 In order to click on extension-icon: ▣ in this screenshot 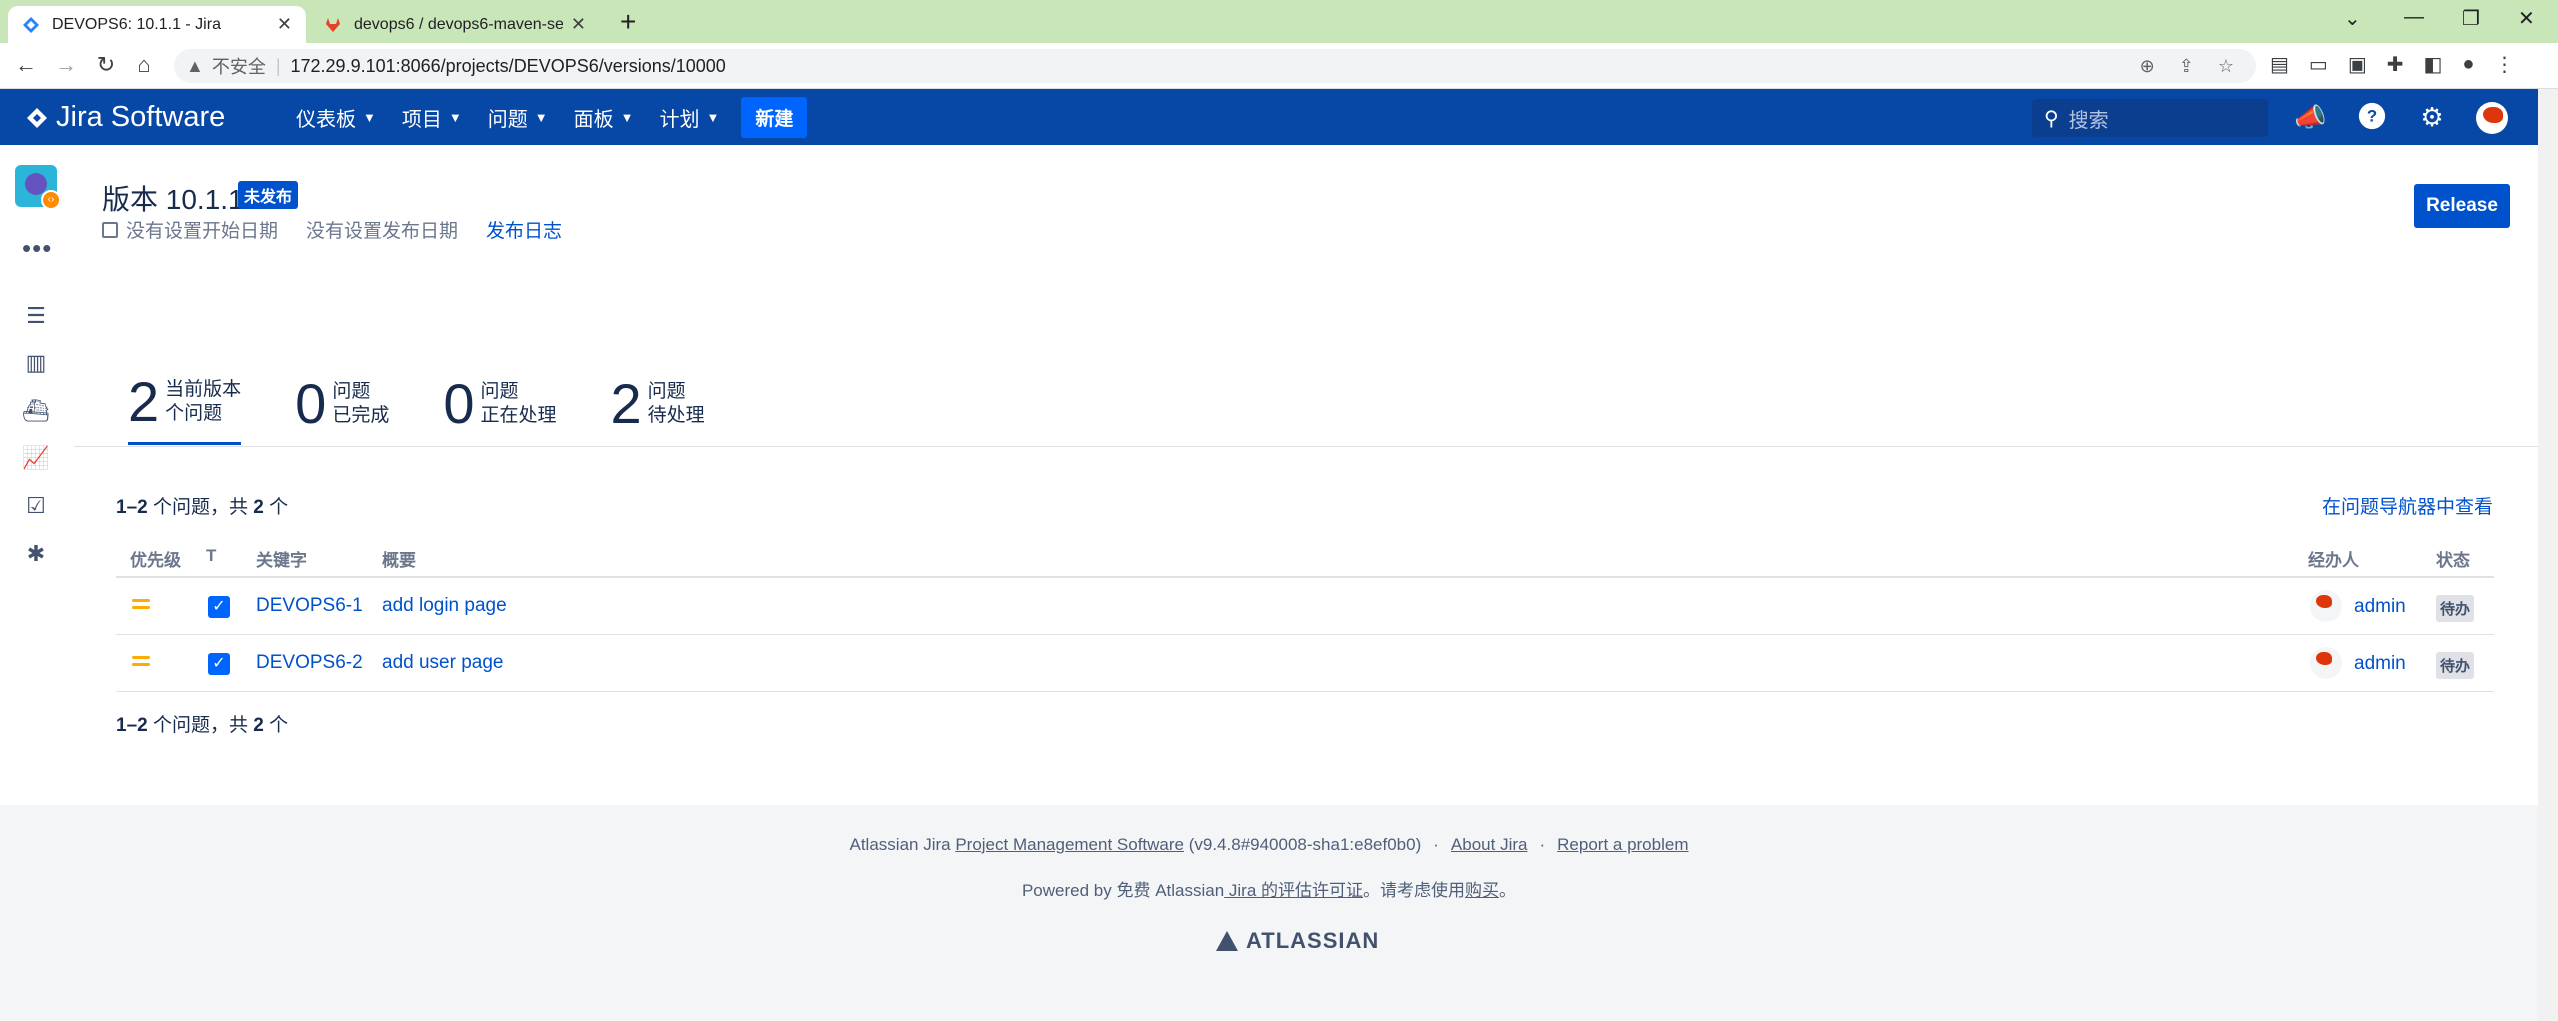, I will do `click(2357, 64)`.